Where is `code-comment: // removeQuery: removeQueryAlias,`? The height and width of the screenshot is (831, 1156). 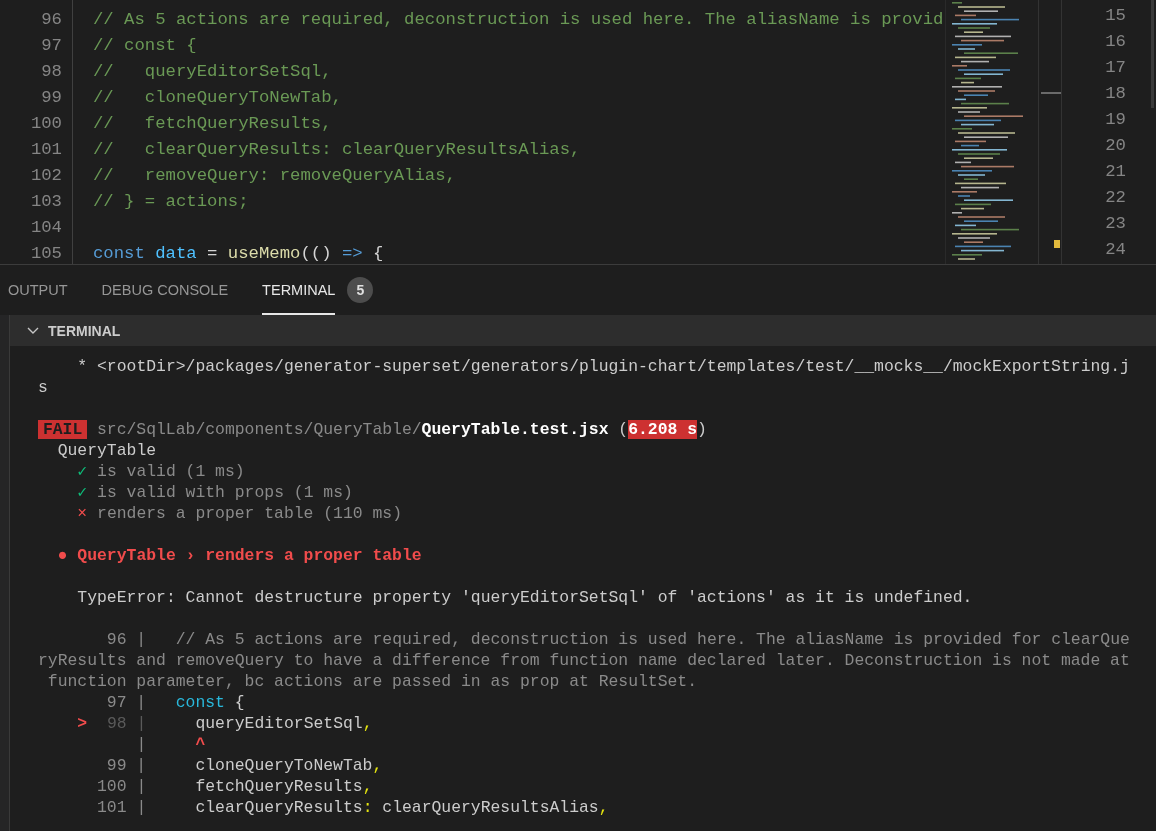
code-comment: // removeQuery: removeQueryAlias, is located at coordinates (274, 175).